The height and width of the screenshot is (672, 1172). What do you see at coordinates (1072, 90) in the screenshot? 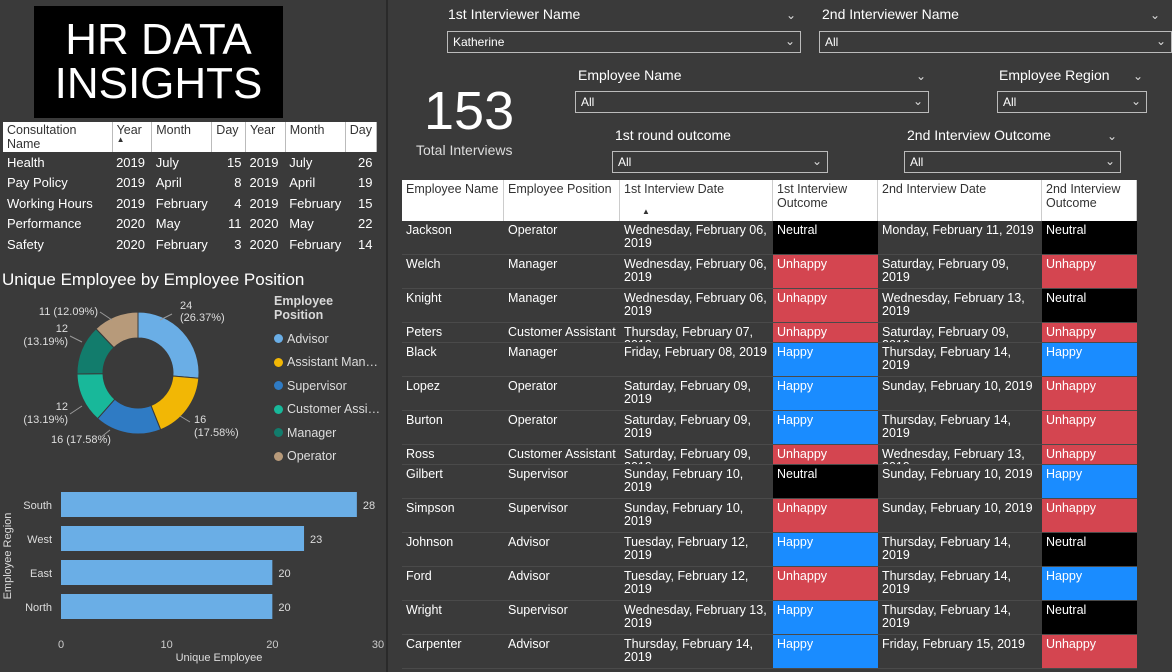
I see `slicer-employee-region: Employee Region ⌄ All ⌄` at bounding box center [1072, 90].